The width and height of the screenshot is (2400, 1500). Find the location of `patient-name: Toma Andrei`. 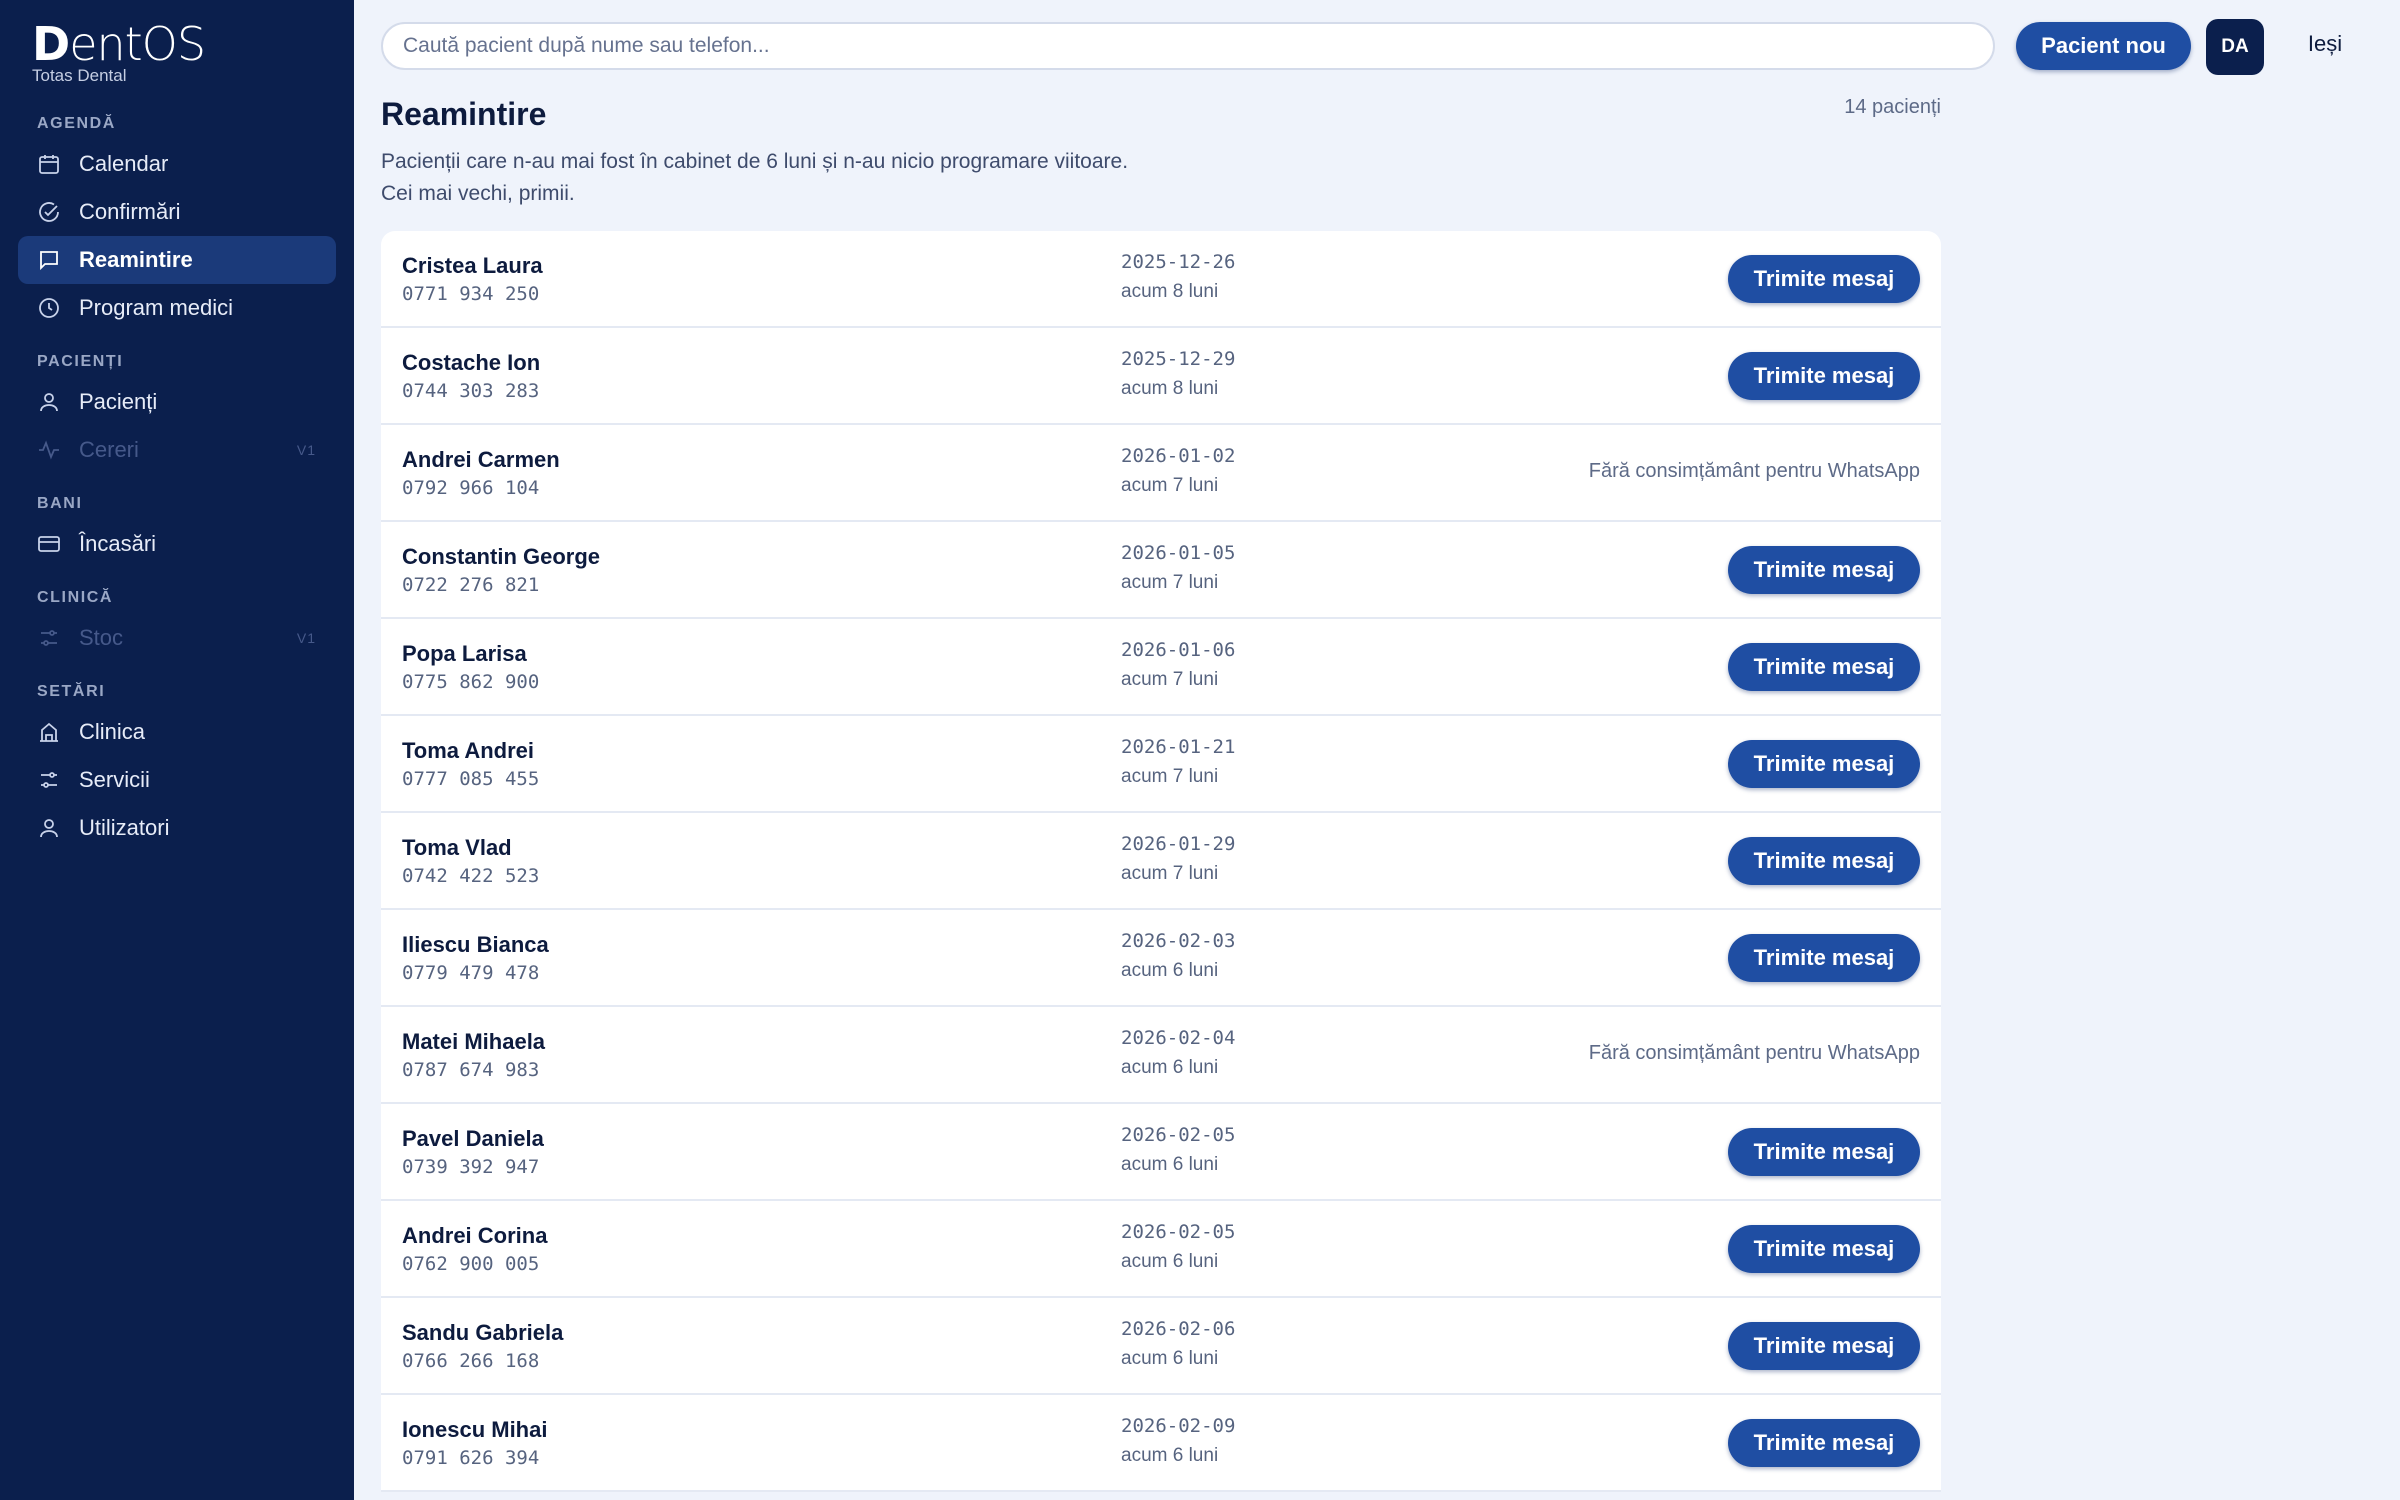

patient-name: Toma Andrei is located at coordinates (468, 751).